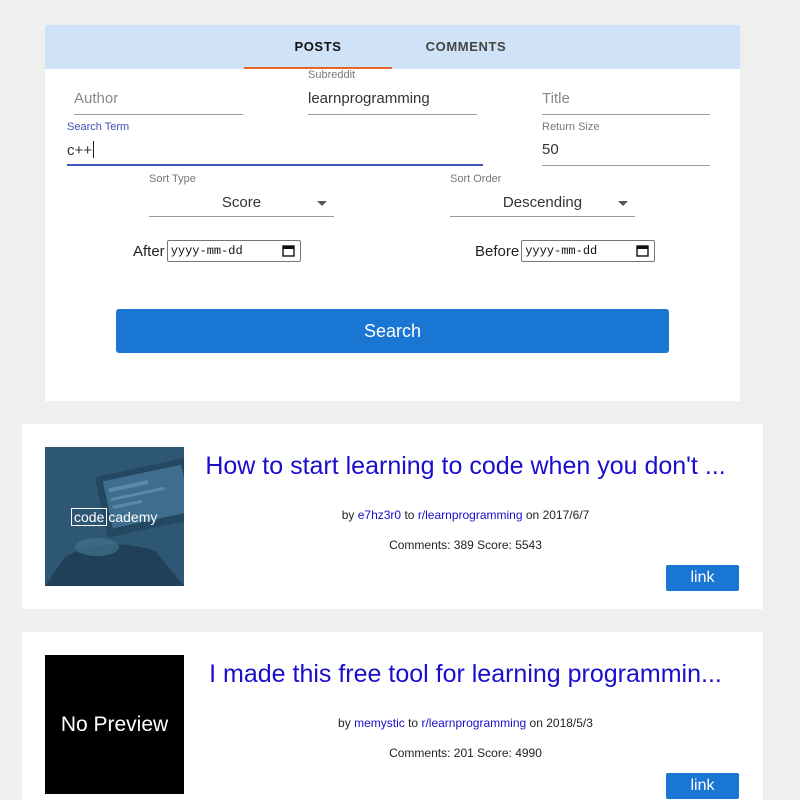  Describe the element at coordinates (566, 515) in the screenshot. I see `post-date: 2017/6/7` at that location.